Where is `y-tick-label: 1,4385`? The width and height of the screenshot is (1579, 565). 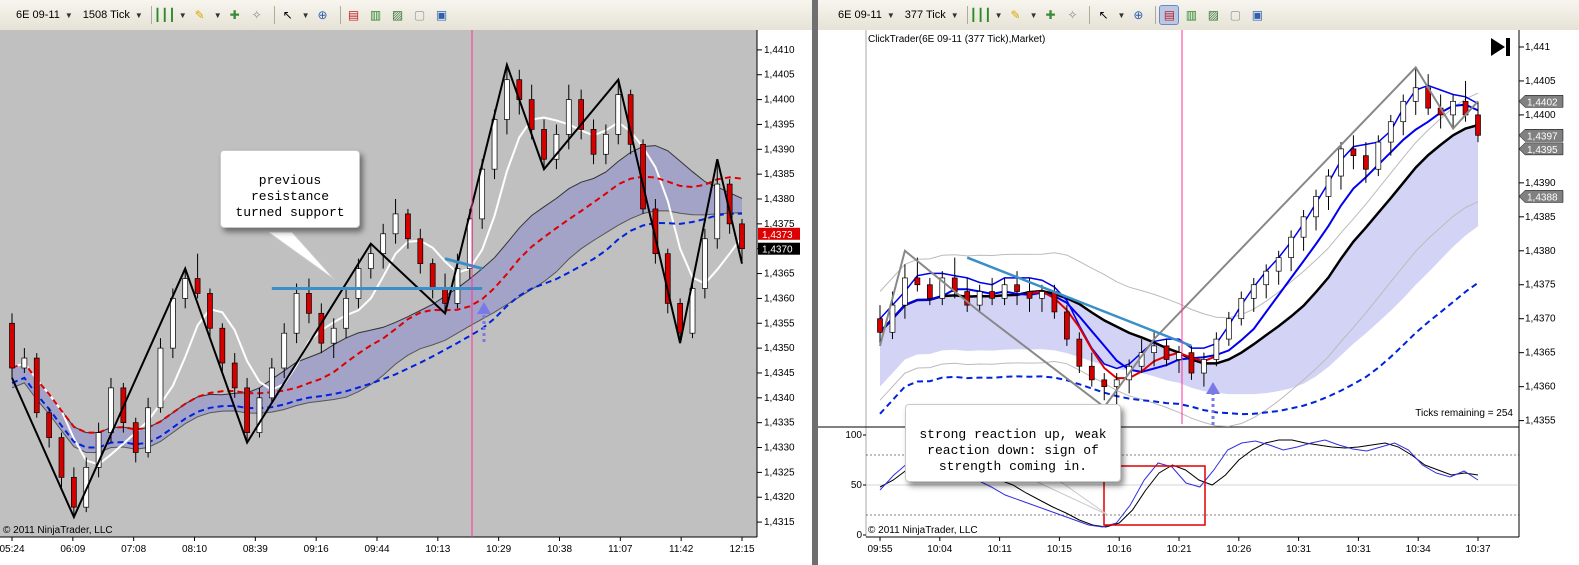 y-tick-label: 1,4385 is located at coordinates (1540, 217).